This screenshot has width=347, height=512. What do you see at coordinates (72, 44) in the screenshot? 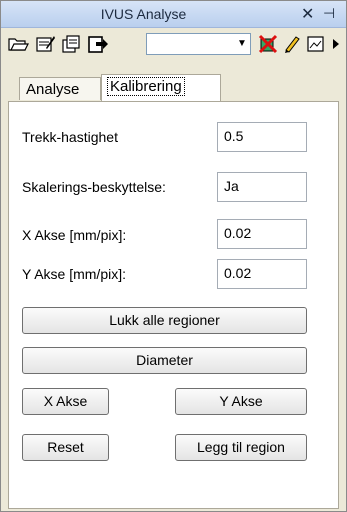
I see `multi-edit-icon` at bounding box center [72, 44].